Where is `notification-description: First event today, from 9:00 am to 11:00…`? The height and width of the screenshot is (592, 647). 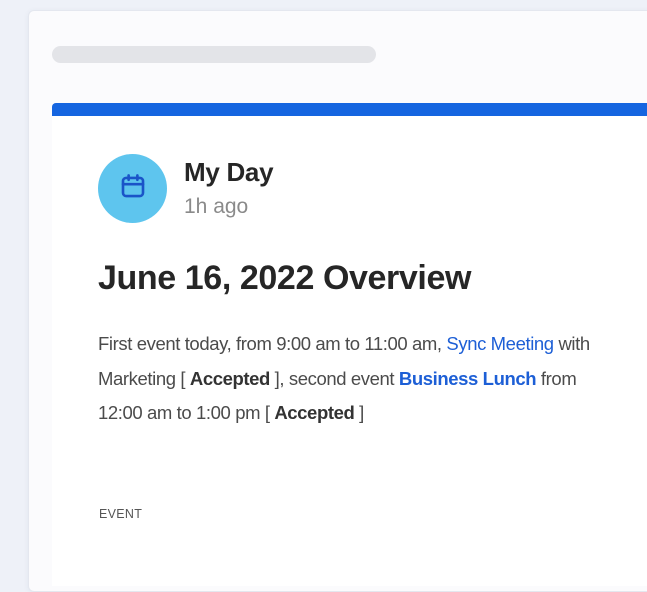 notification-description: First event today, from 9:00 am to 11:00… is located at coordinates (353, 379).